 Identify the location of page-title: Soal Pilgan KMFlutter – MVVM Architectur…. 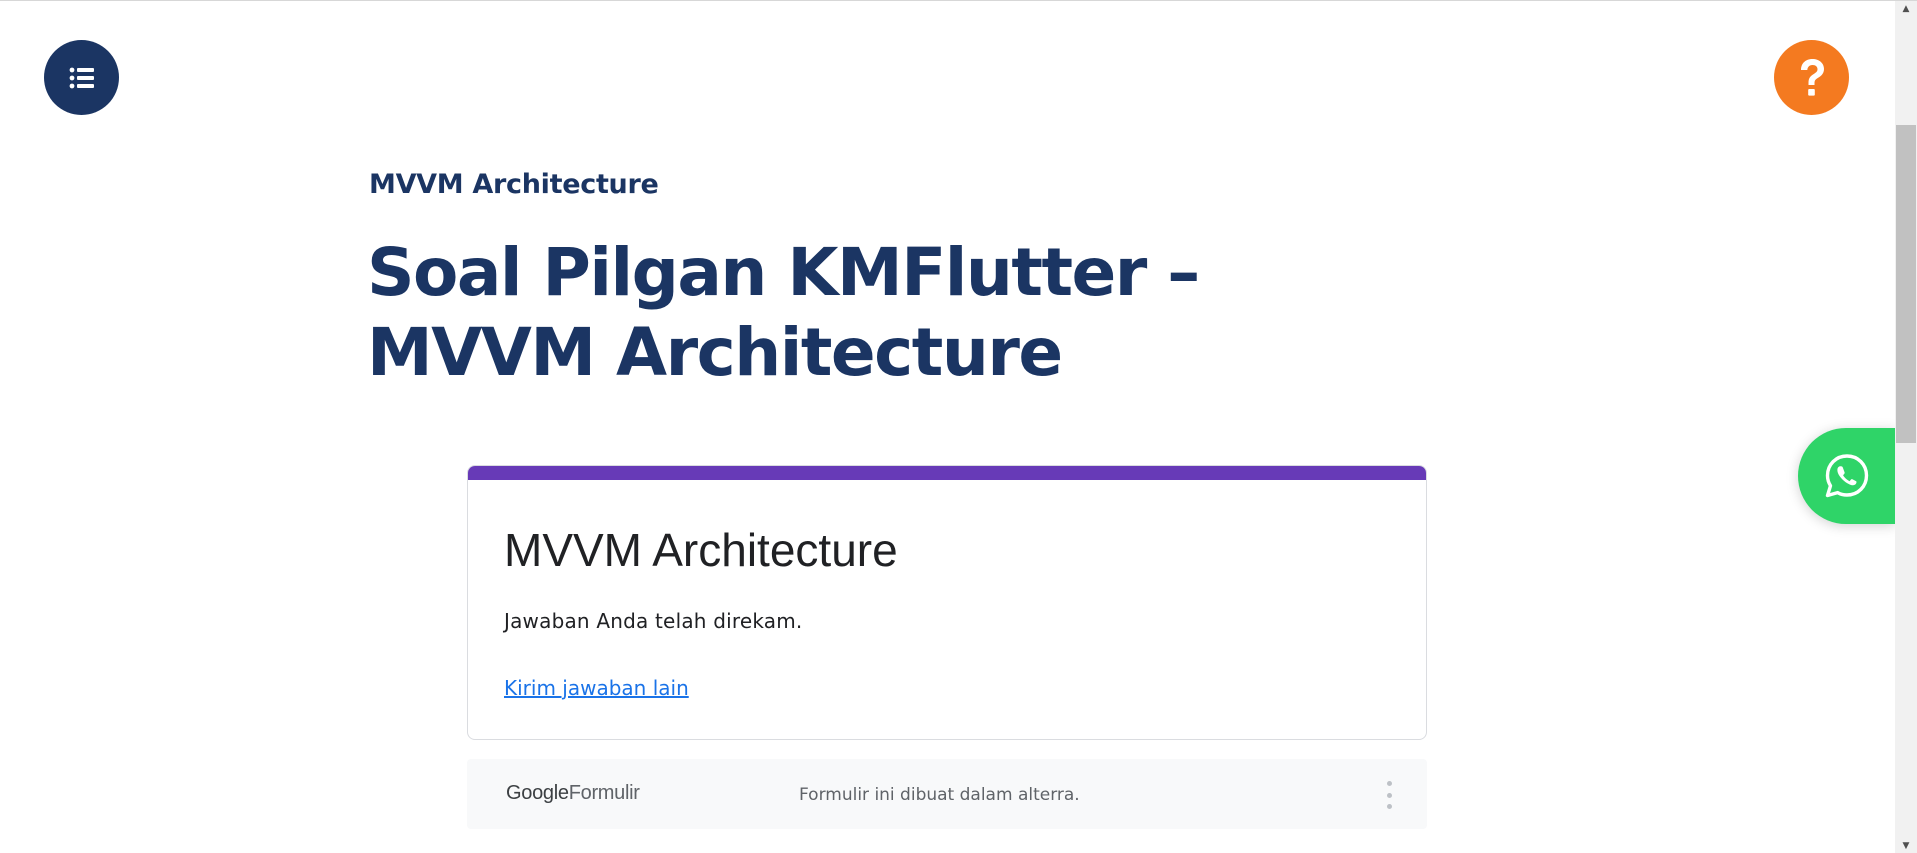
(783, 312).